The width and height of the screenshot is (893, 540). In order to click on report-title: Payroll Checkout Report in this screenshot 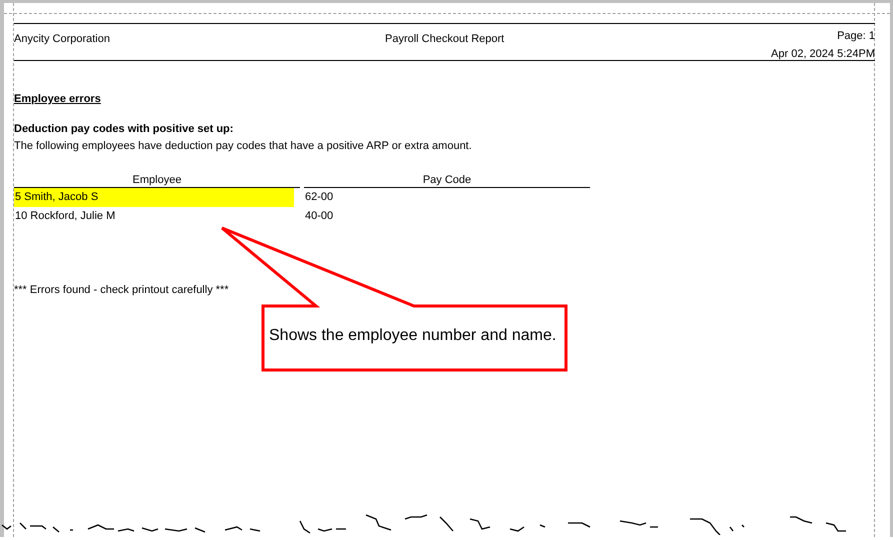, I will do `click(444, 39)`.